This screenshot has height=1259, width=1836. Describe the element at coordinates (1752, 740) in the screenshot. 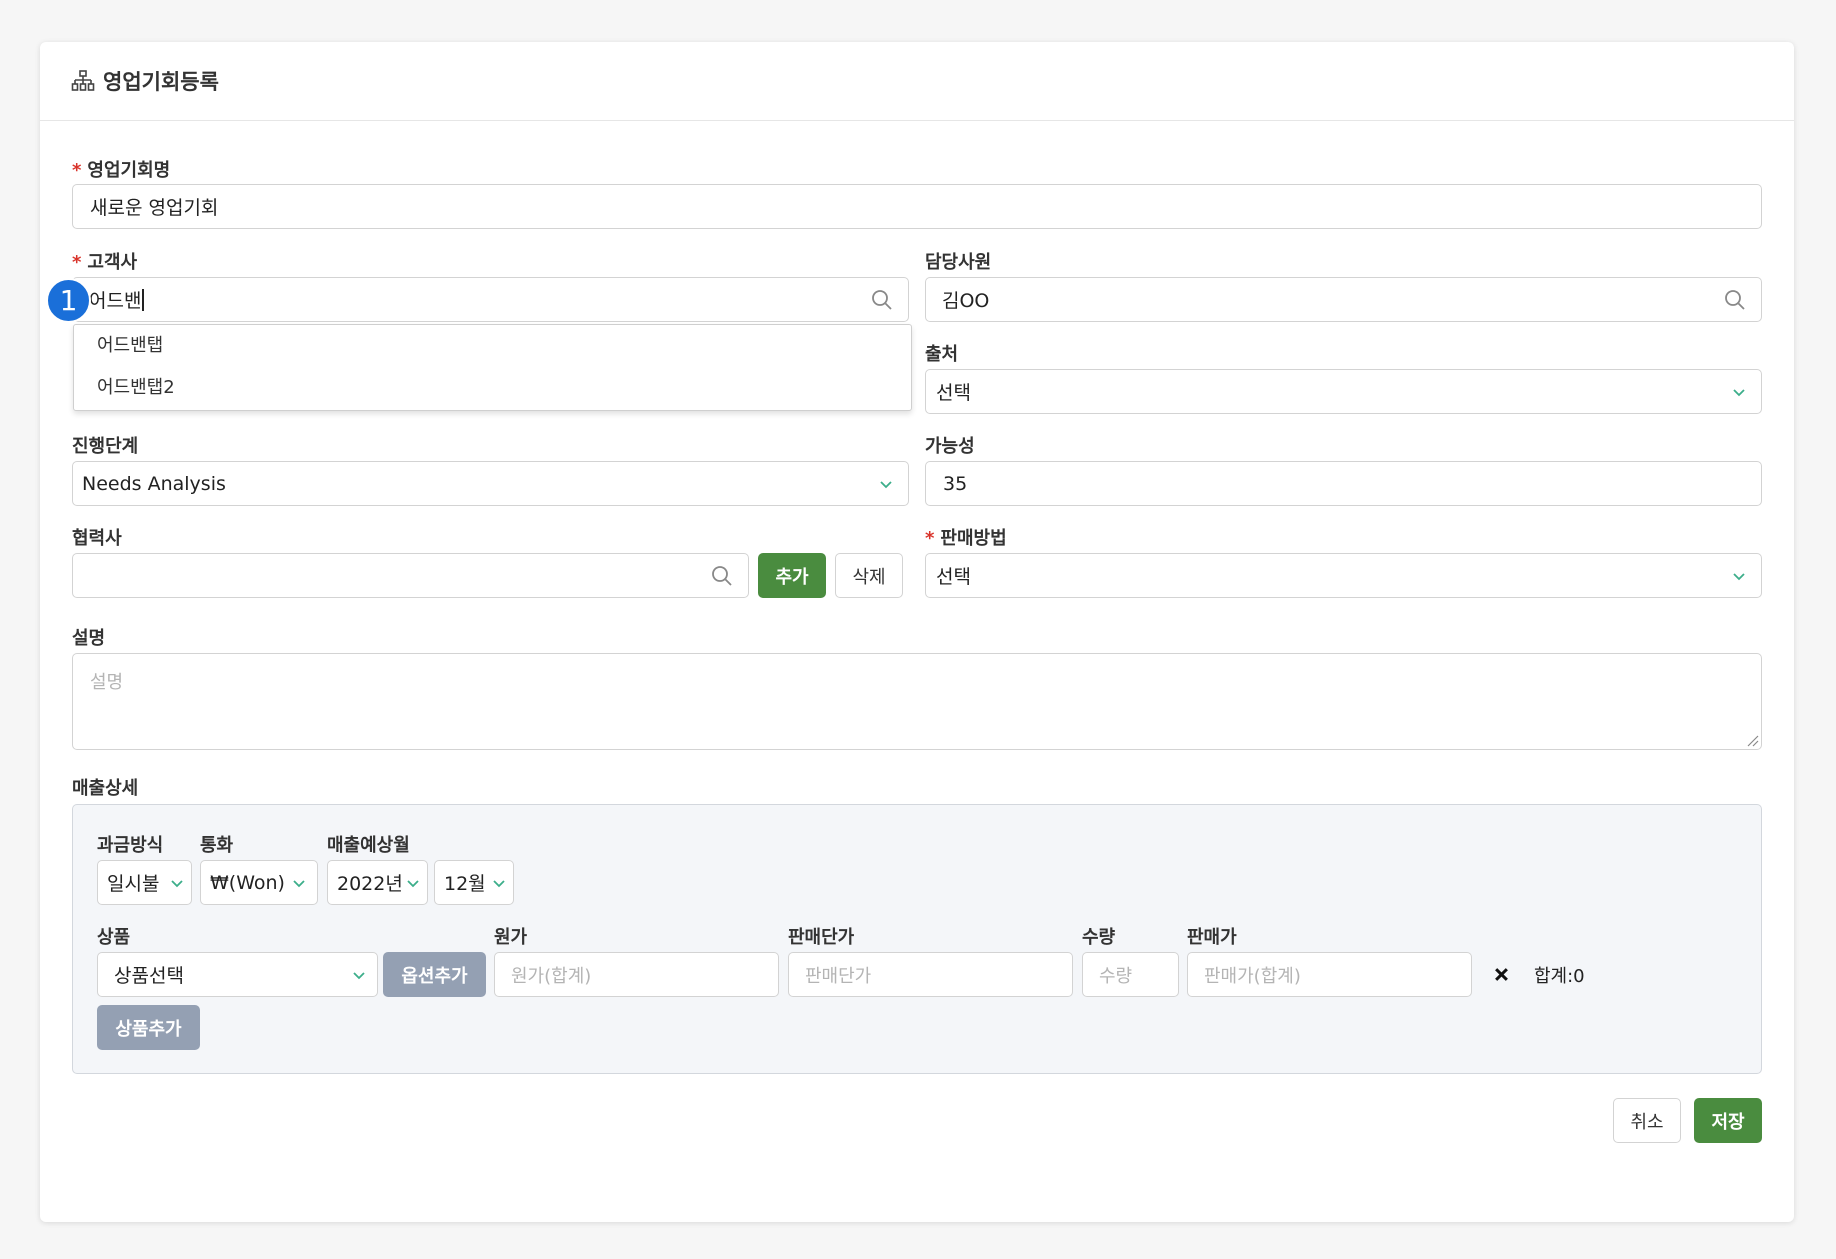

I see `resize-handle-icon` at that location.